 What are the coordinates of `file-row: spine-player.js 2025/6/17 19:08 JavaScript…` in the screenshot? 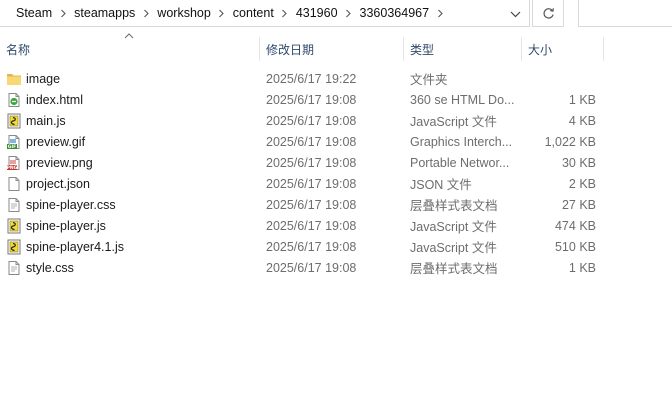 It's located at (336, 225).